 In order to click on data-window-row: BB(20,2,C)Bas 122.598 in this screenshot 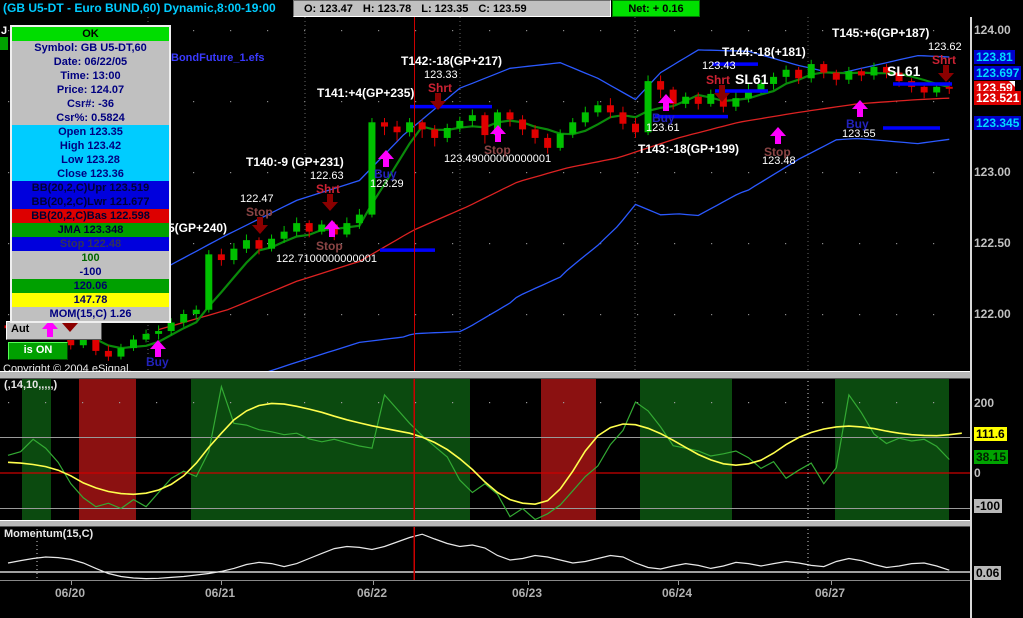, I will do `click(90, 216)`.